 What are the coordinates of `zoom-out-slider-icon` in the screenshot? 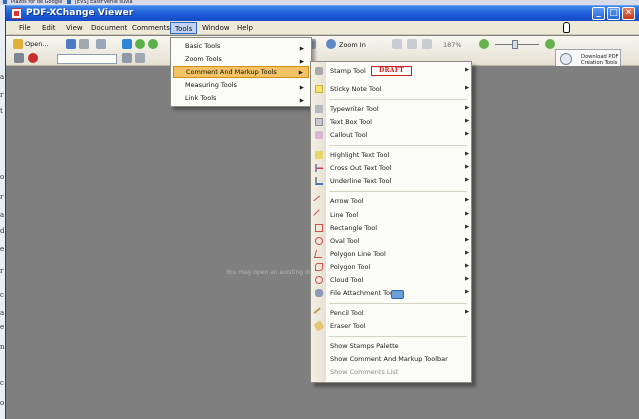 It's located at (484, 44).